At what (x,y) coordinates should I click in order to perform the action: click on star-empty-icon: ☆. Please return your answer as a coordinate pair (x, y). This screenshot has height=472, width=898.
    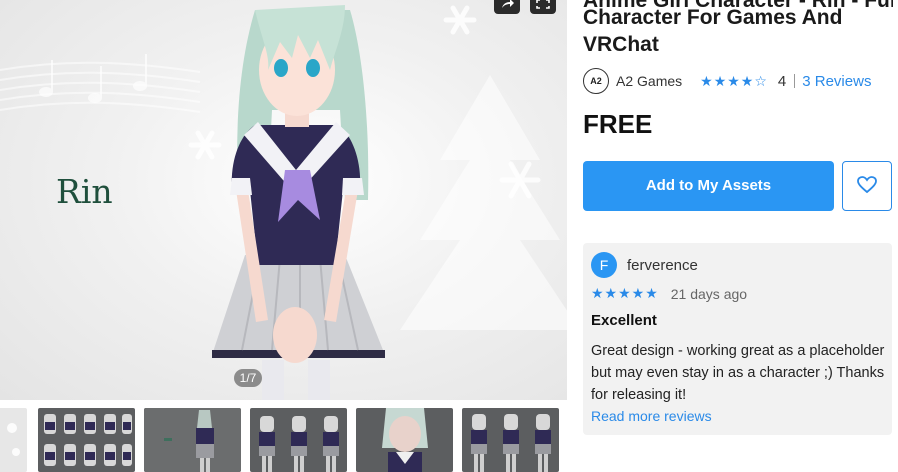
    Looking at the image, I should click on (761, 80).